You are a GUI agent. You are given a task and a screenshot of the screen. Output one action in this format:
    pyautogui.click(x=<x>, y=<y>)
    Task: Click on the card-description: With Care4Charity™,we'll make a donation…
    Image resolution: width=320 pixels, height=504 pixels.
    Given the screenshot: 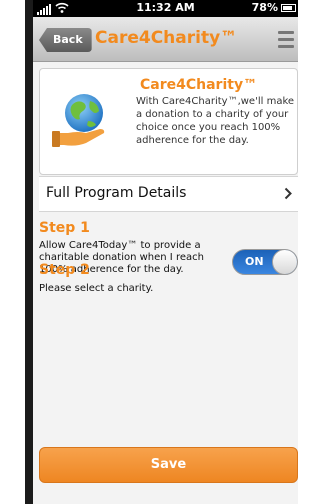 What is the action you would take?
    pyautogui.click(x=215, y=121)
    